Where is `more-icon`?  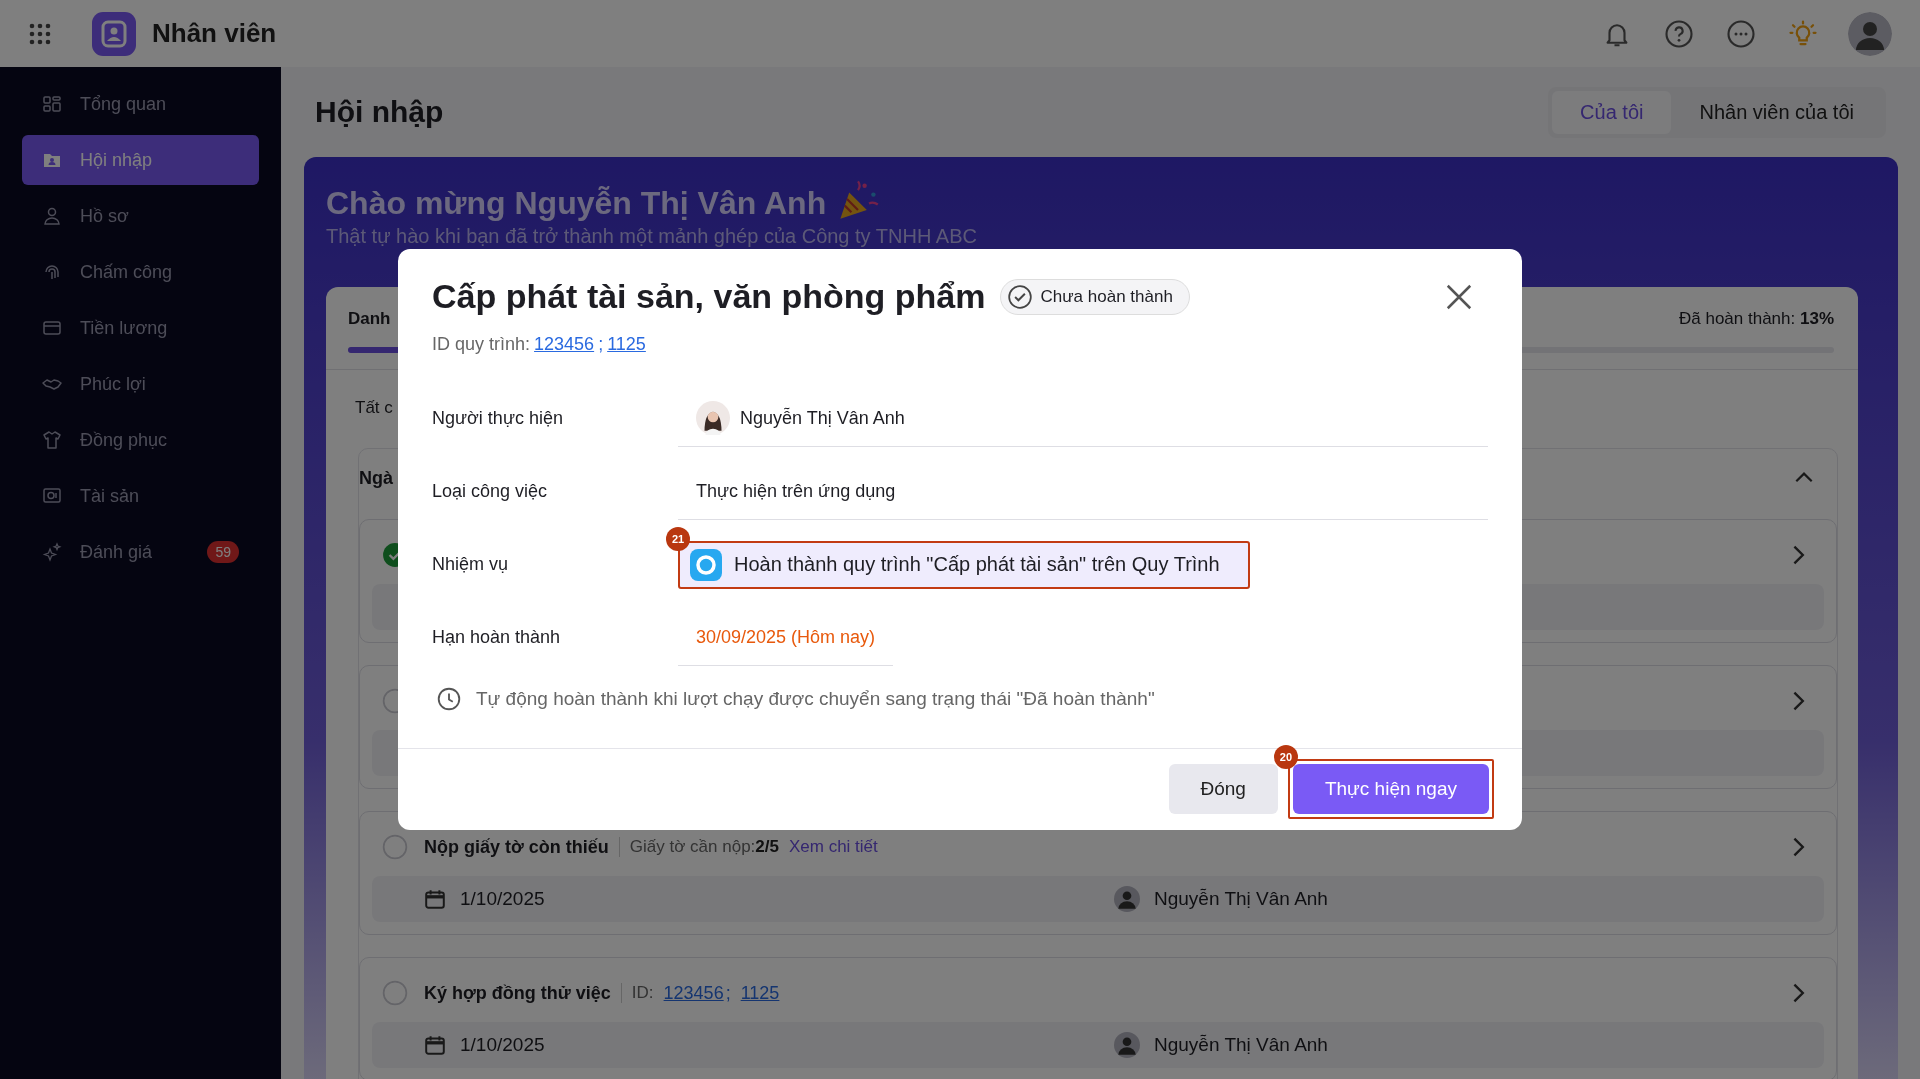
more-icon is located at coordinates (1741, 33).